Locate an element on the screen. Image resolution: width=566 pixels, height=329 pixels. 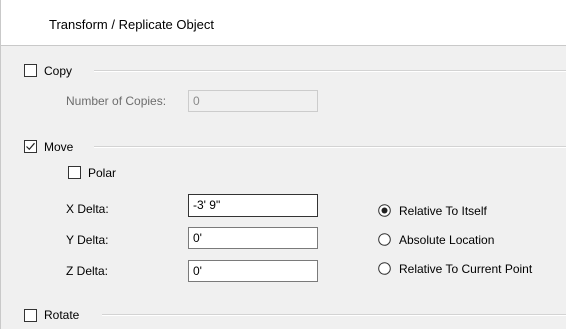
polar-label: Polar is located at coordinates (102, 173).